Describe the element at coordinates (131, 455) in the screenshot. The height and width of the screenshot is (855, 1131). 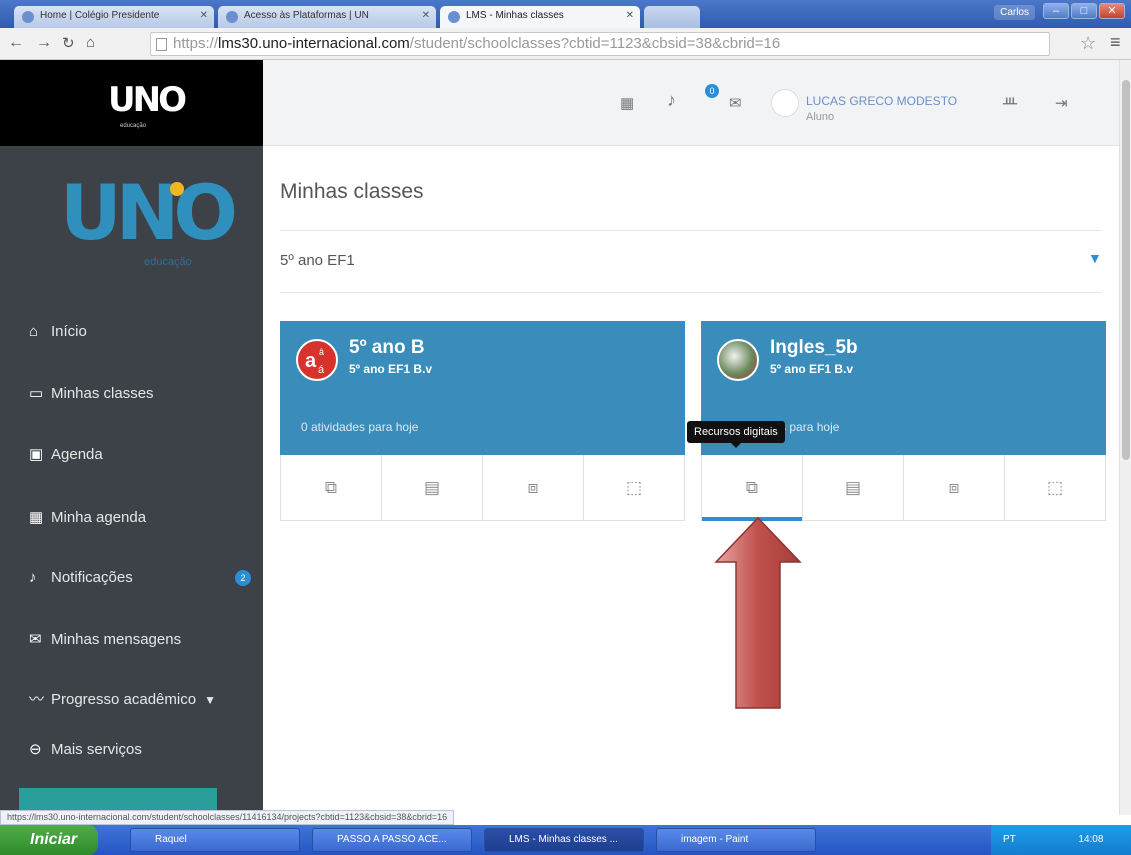
I see `sidebar-item-agenda: ▣ Agenda` at that location.